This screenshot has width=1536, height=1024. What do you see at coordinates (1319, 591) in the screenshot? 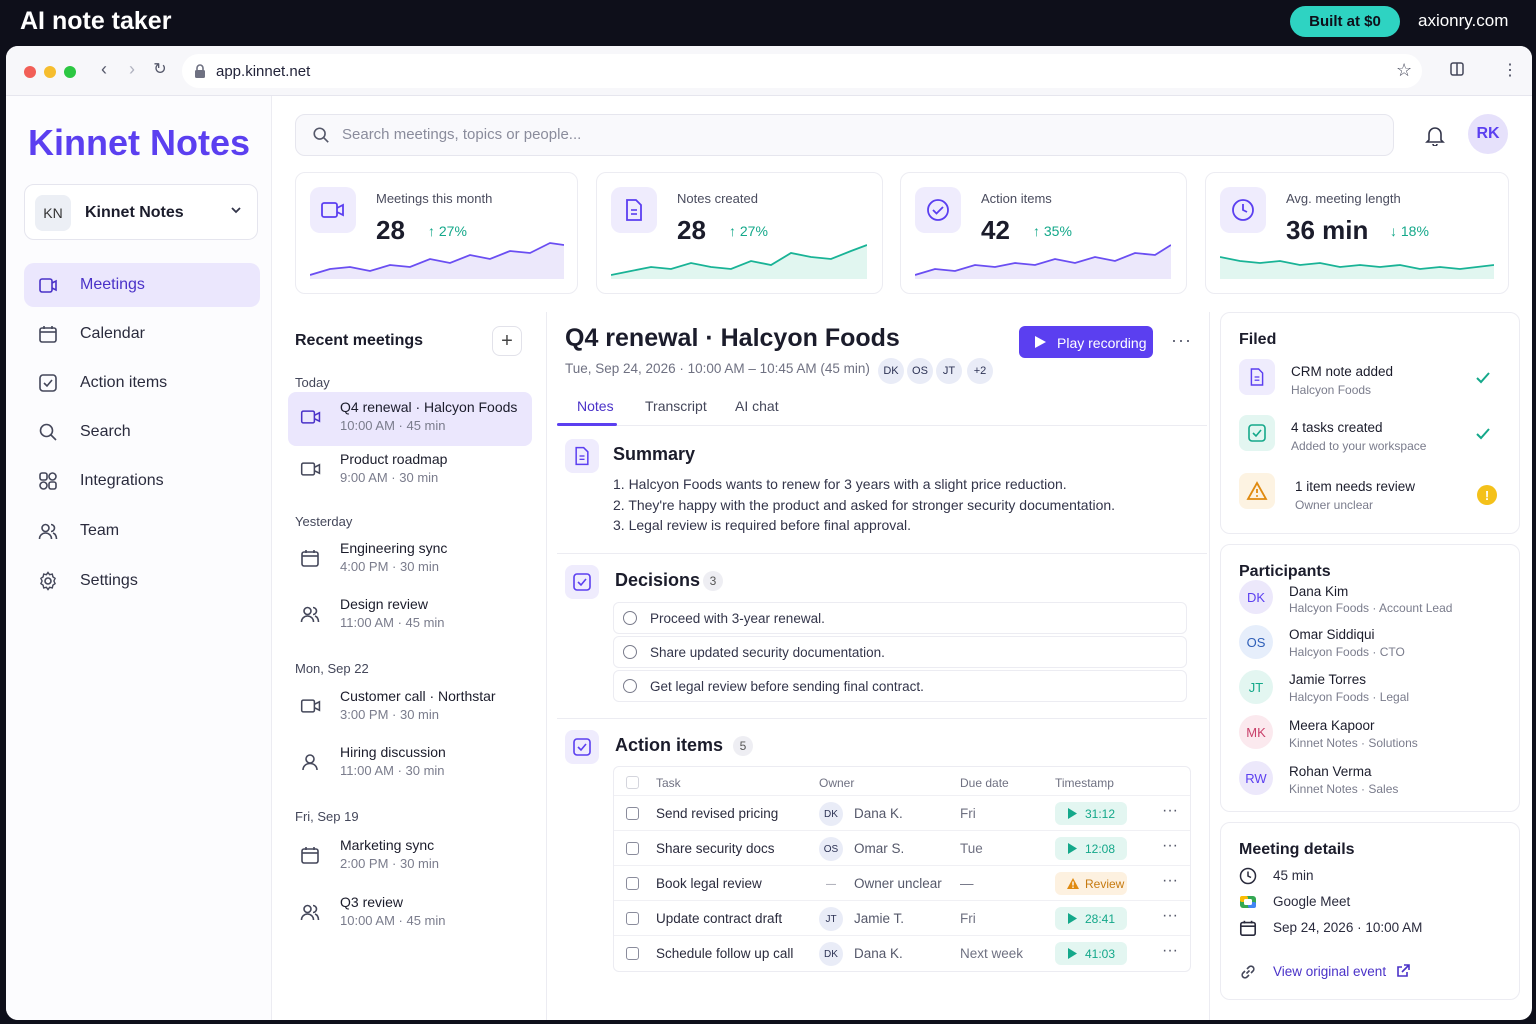
I see `participant-name: Dana Kim` at bounding box center [1319, 591].